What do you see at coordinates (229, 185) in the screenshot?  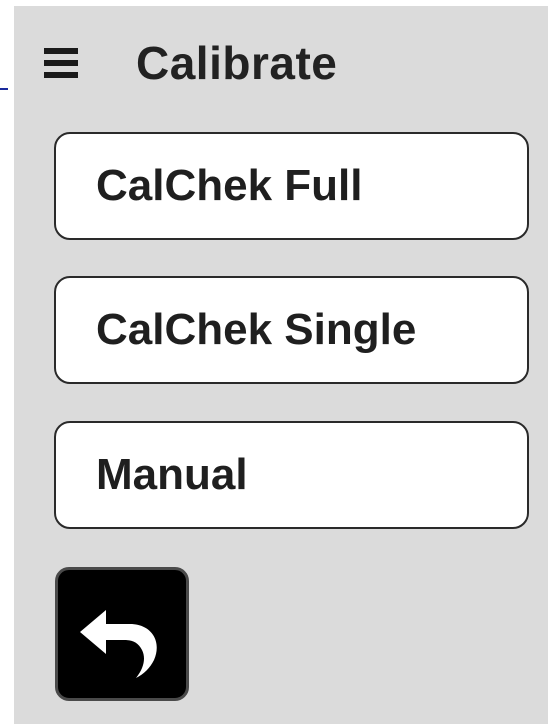 I see `calchek-full-label: CalChek Full` at bounding box center [229, 185].